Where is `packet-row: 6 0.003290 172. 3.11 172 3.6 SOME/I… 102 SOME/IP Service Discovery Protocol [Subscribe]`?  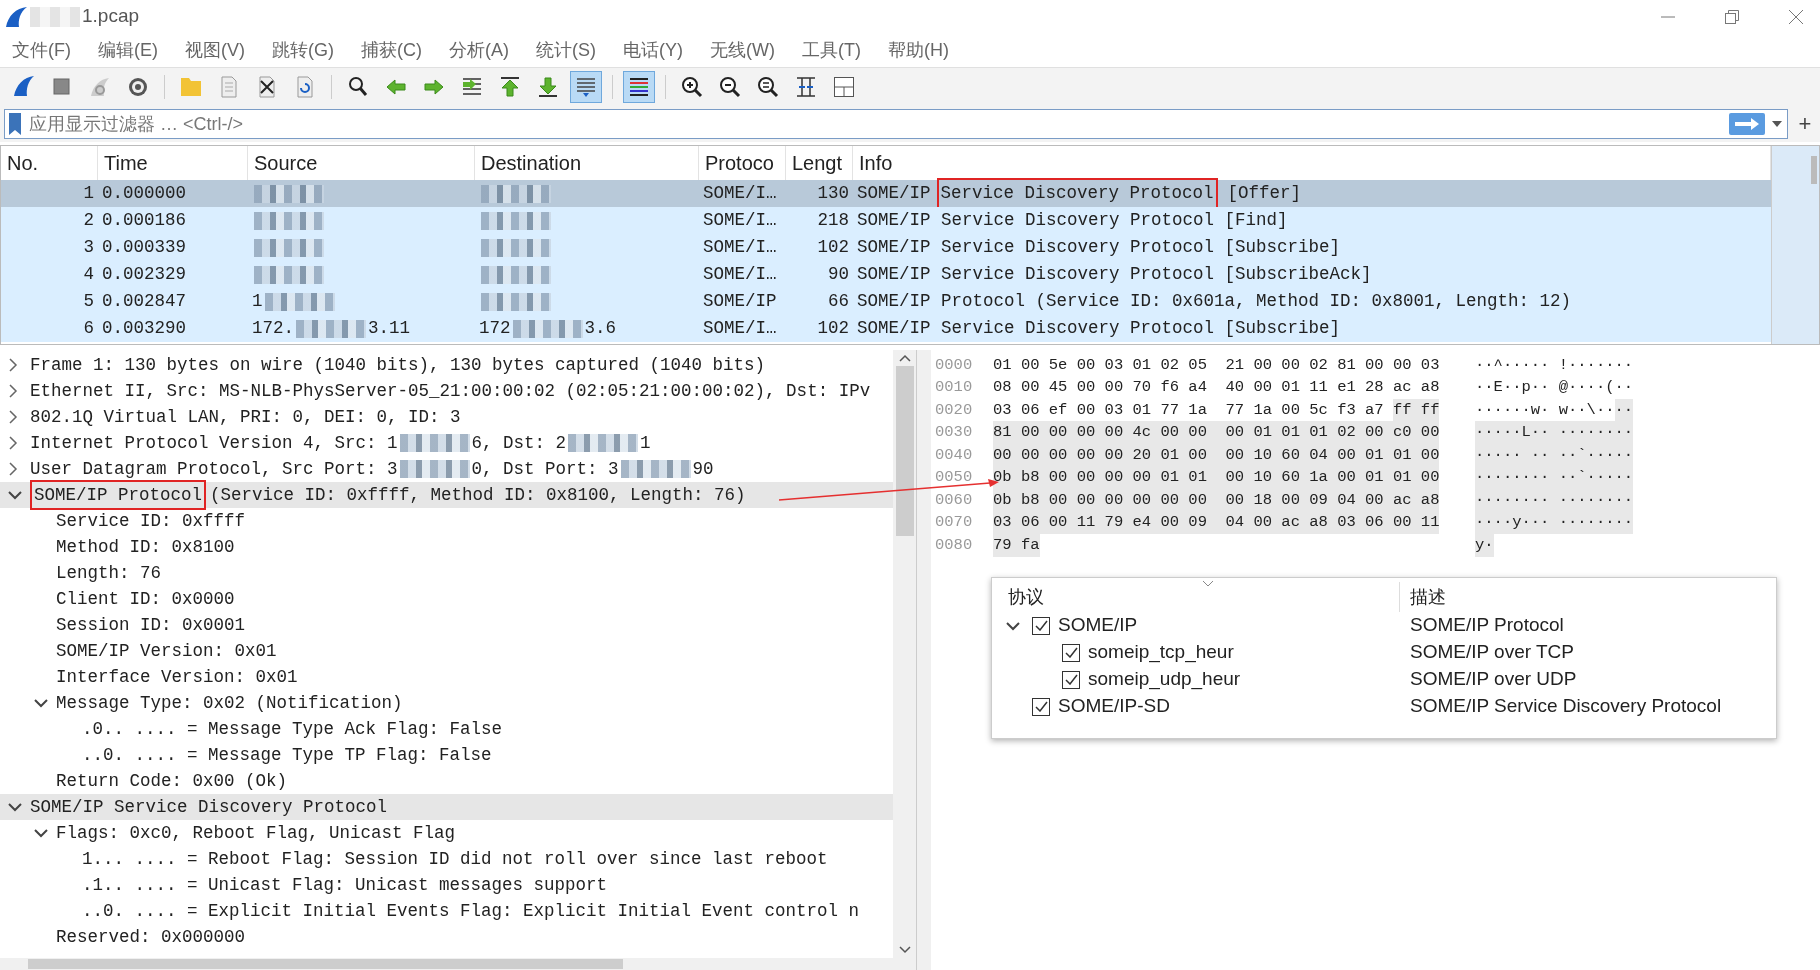 packet-row: 6 0.003290 172. 3.11 172 3.6 SOME/I… 102 SOME/IP Service Discovery Protocol [Subscribe] is located at coordinates (886, 328).